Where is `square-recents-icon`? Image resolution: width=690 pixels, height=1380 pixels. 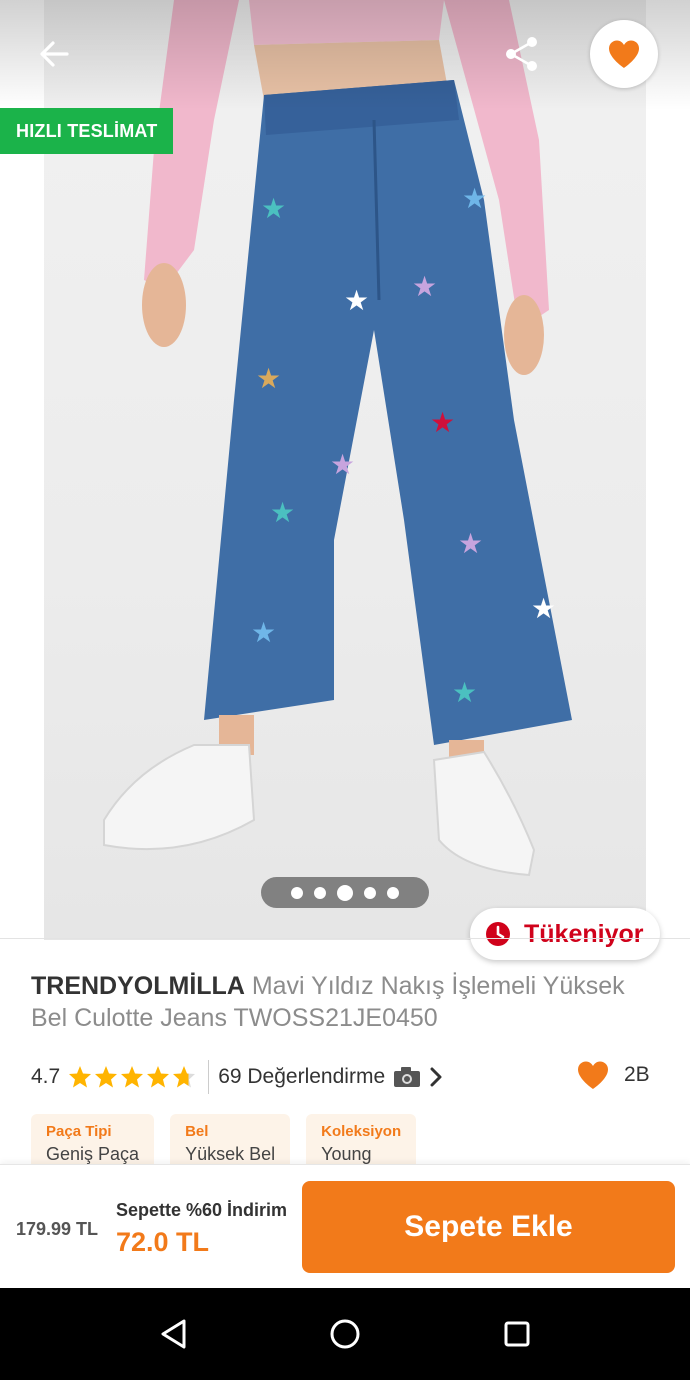
square-recents-icon is located at coordinates (517, 1334).